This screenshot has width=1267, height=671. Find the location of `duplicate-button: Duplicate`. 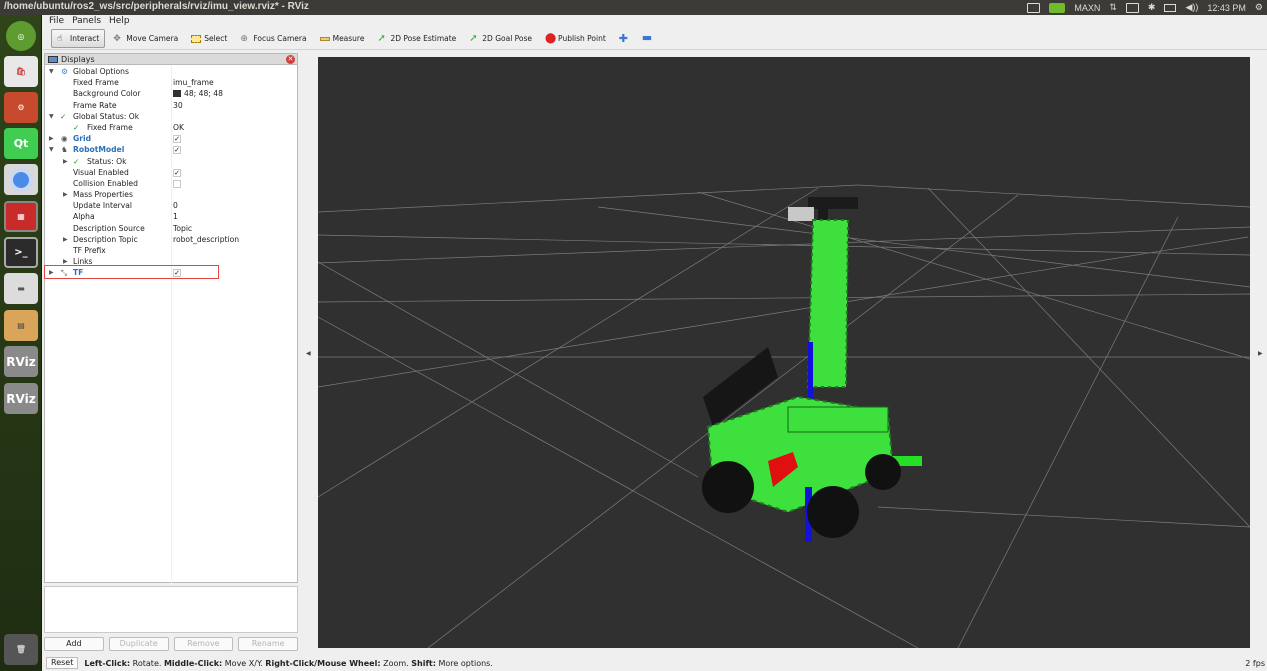

duplicate-button: Duplicate is located at coordinates (138, 644).